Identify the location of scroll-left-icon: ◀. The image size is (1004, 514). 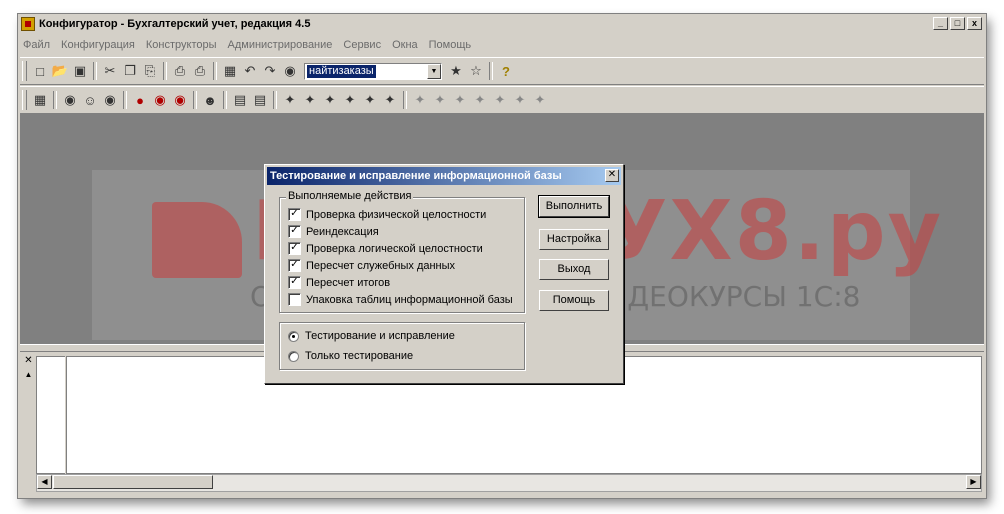
(44, 482).